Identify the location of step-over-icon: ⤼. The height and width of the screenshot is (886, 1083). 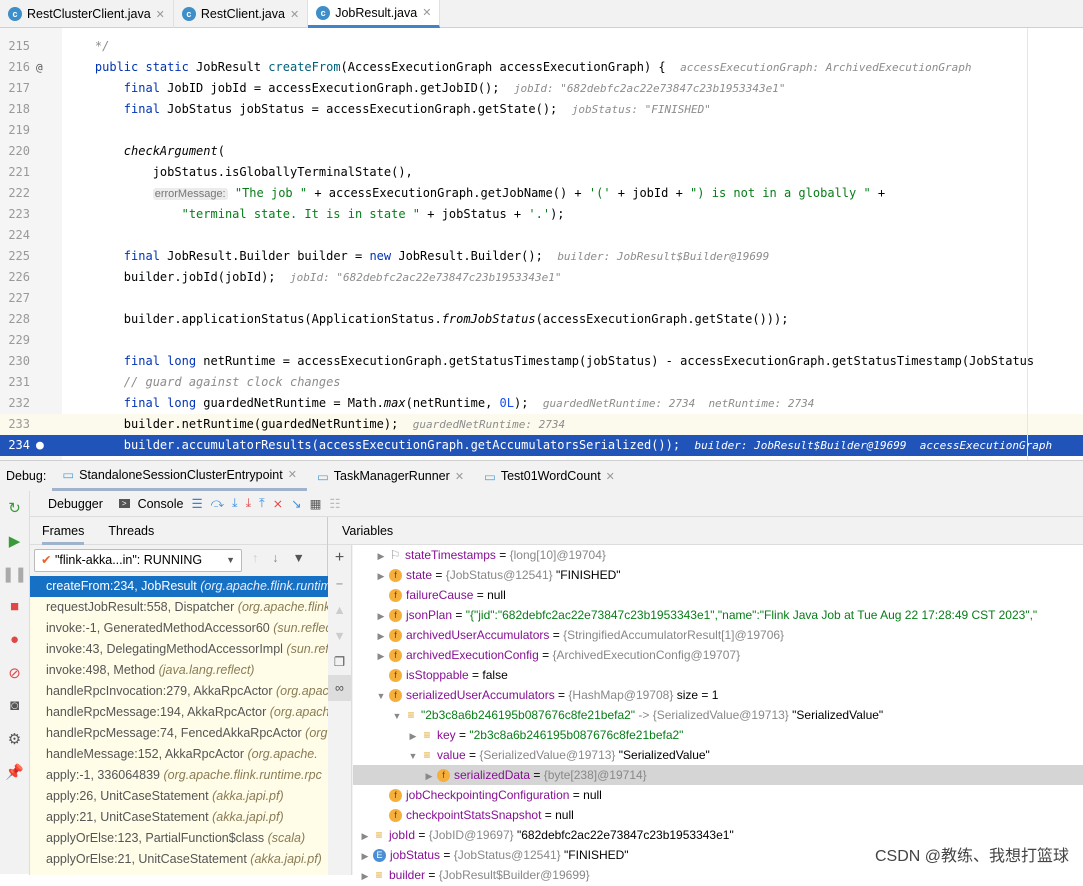
(217, 503).